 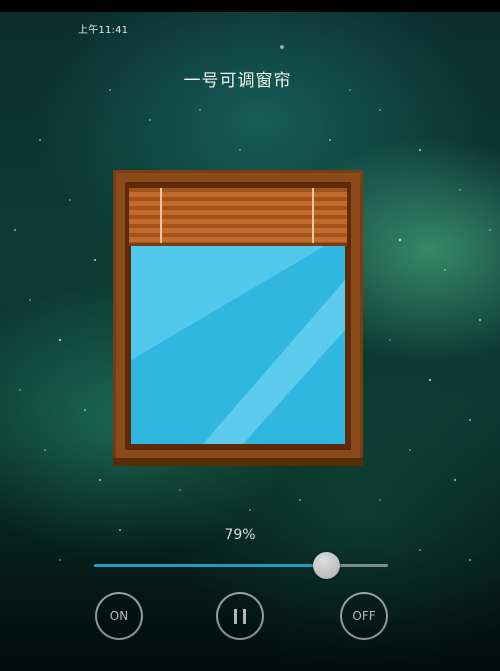 What do you see at coordinates (103, 30) in the screenshot?
I see `status-time: 上午11:41` at bounding box center [103, 30].